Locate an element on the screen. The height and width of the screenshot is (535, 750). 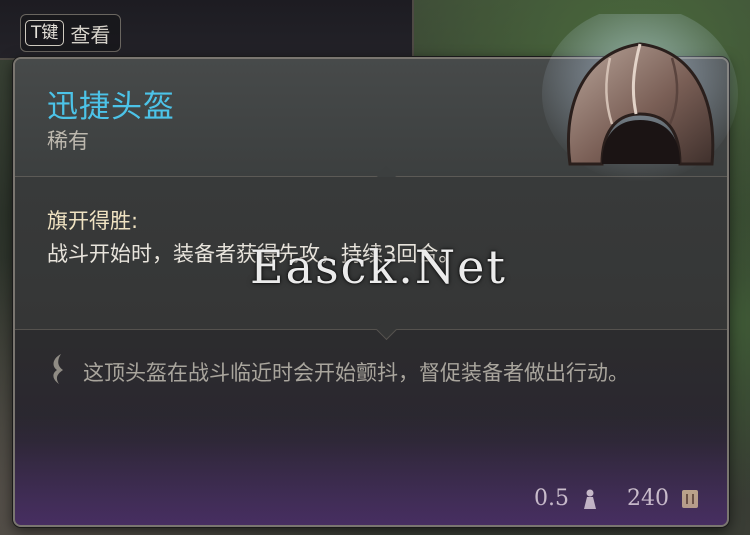
passive-name: 旗开得胜: is located at coordinates (93, 221).